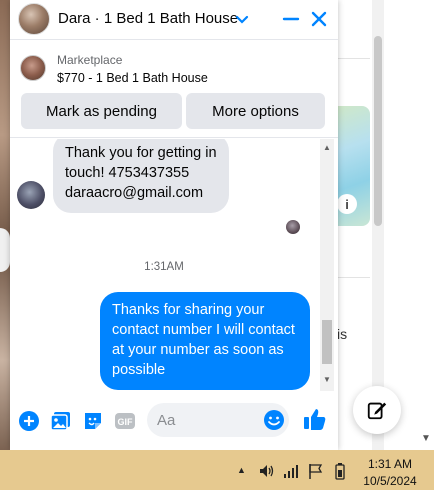 This screenshot has width=434, height=490. Describe the element at coordinates (347, 204) in the screenshot. I see `map-info-icon: i` at that location.